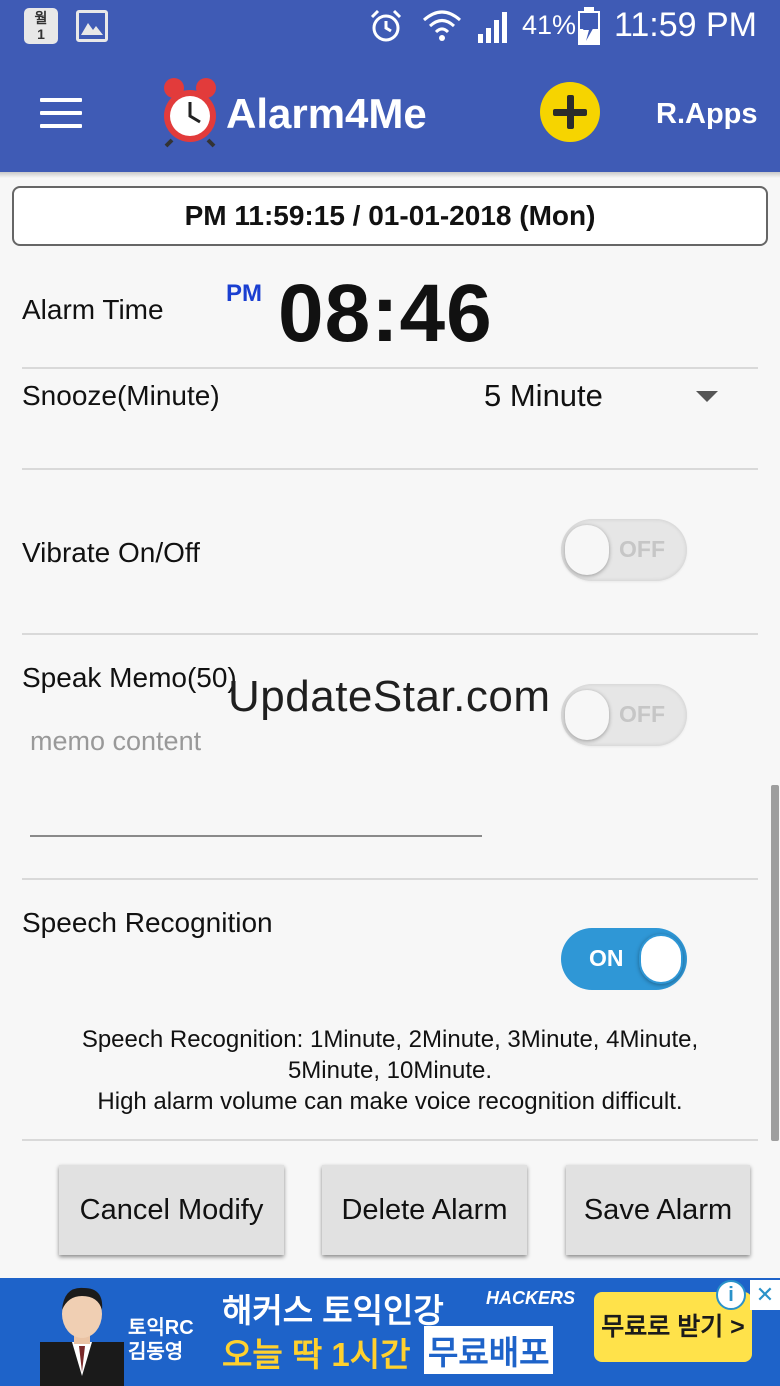 The width and height of the screenshot is (780, 1386). What do you see at coordinates (707, 396) in the screenshot?
I see `dropdown-arrow-icon` at bounding box center [707, 396].